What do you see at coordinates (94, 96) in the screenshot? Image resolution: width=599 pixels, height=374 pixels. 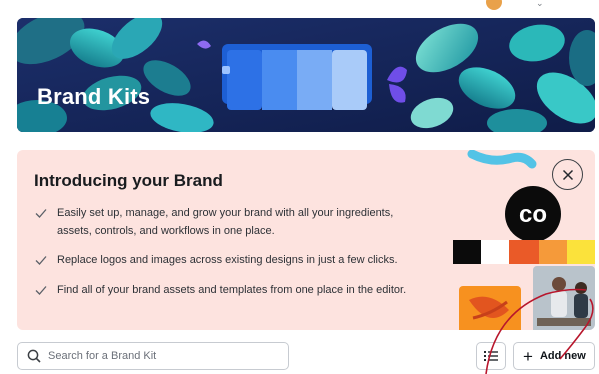 I see `page-title: Brand Kits` at bounding box center [94, 96].